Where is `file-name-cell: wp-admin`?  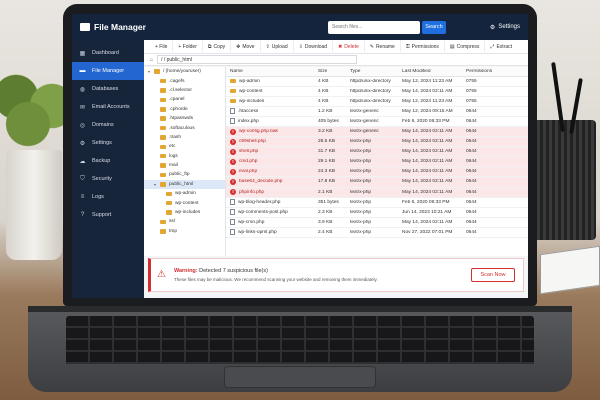
file-name-cell: wp-admin is located at coordinates (272, 81).